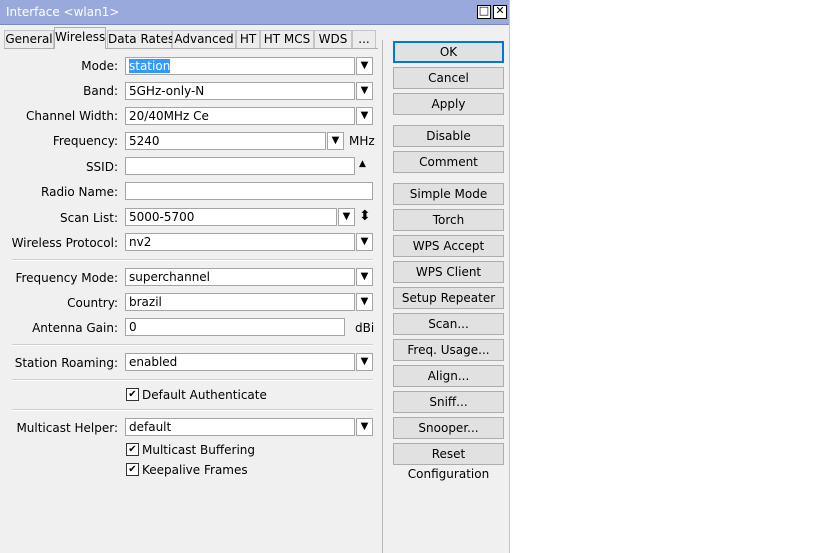 This screenshot has height=553, width=819. Describe the element at coordinates (85, 141) in the screenshot. I see `frequency-label: Frequency:` at that location.